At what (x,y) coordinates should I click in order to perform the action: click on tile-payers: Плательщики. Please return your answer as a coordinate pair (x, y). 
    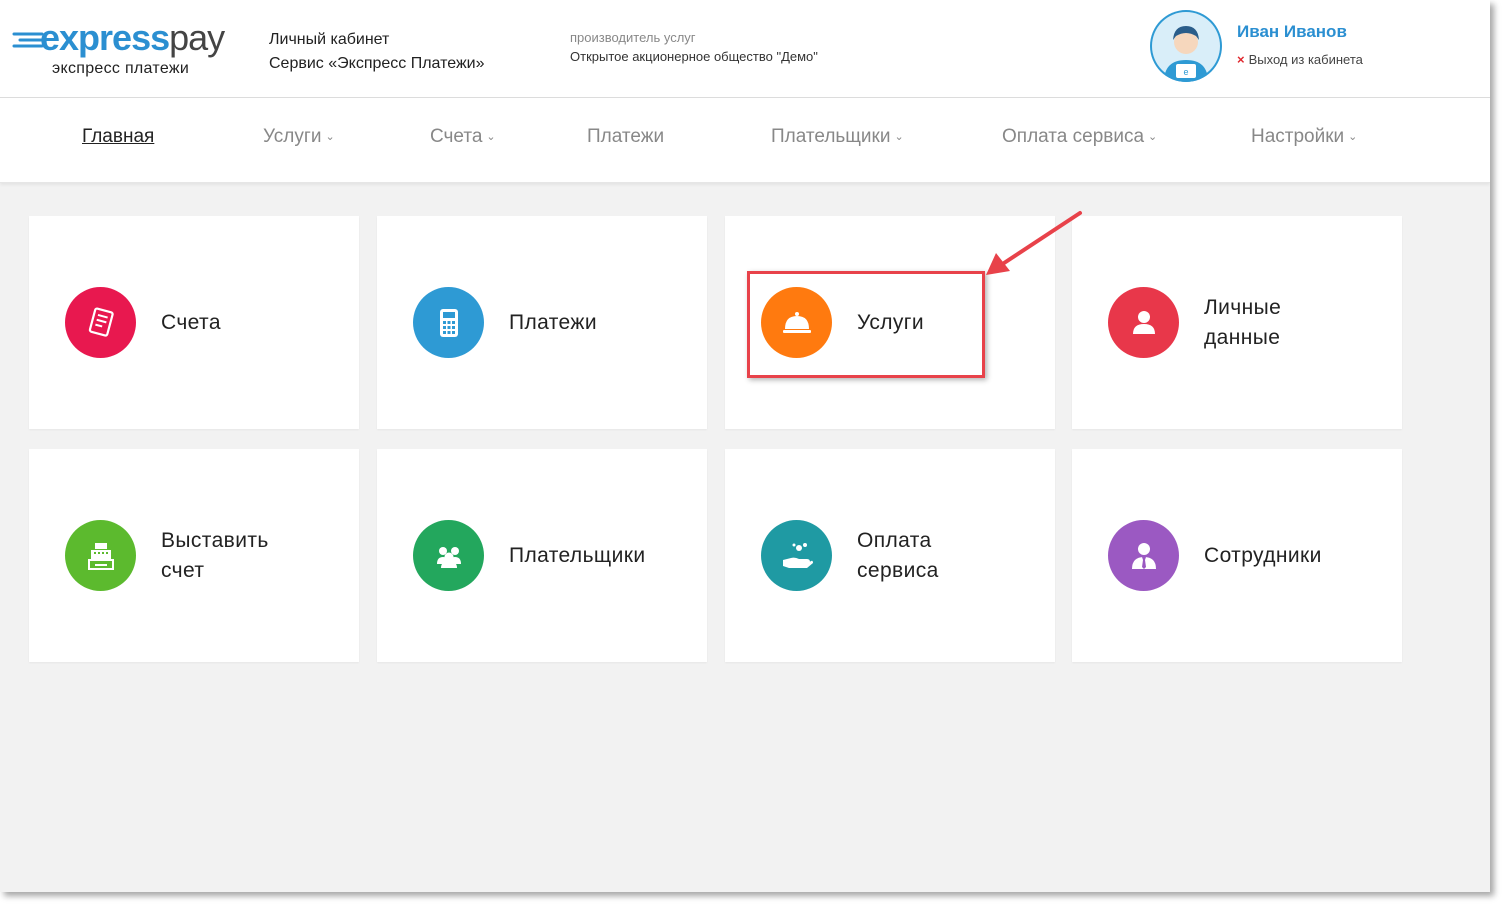
    Looking at the image, I should click on (542, 555).